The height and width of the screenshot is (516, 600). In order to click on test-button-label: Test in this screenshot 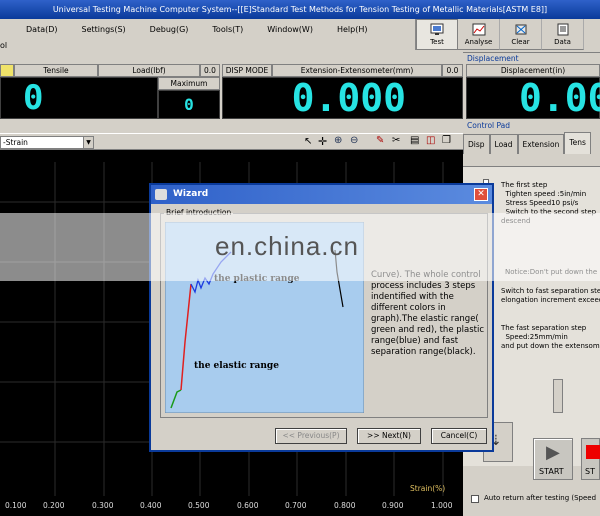, I will do `click(437, 42)`.